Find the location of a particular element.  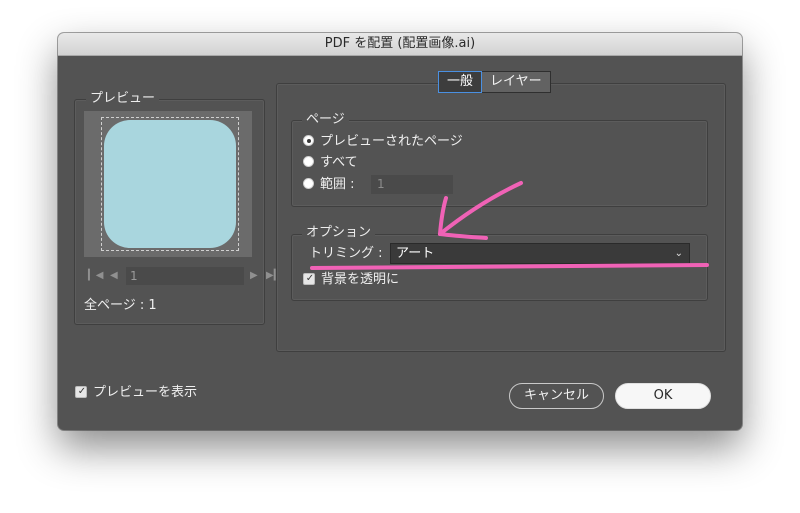

prev-page-icon: ◀ is located at coordinates (114, 276).